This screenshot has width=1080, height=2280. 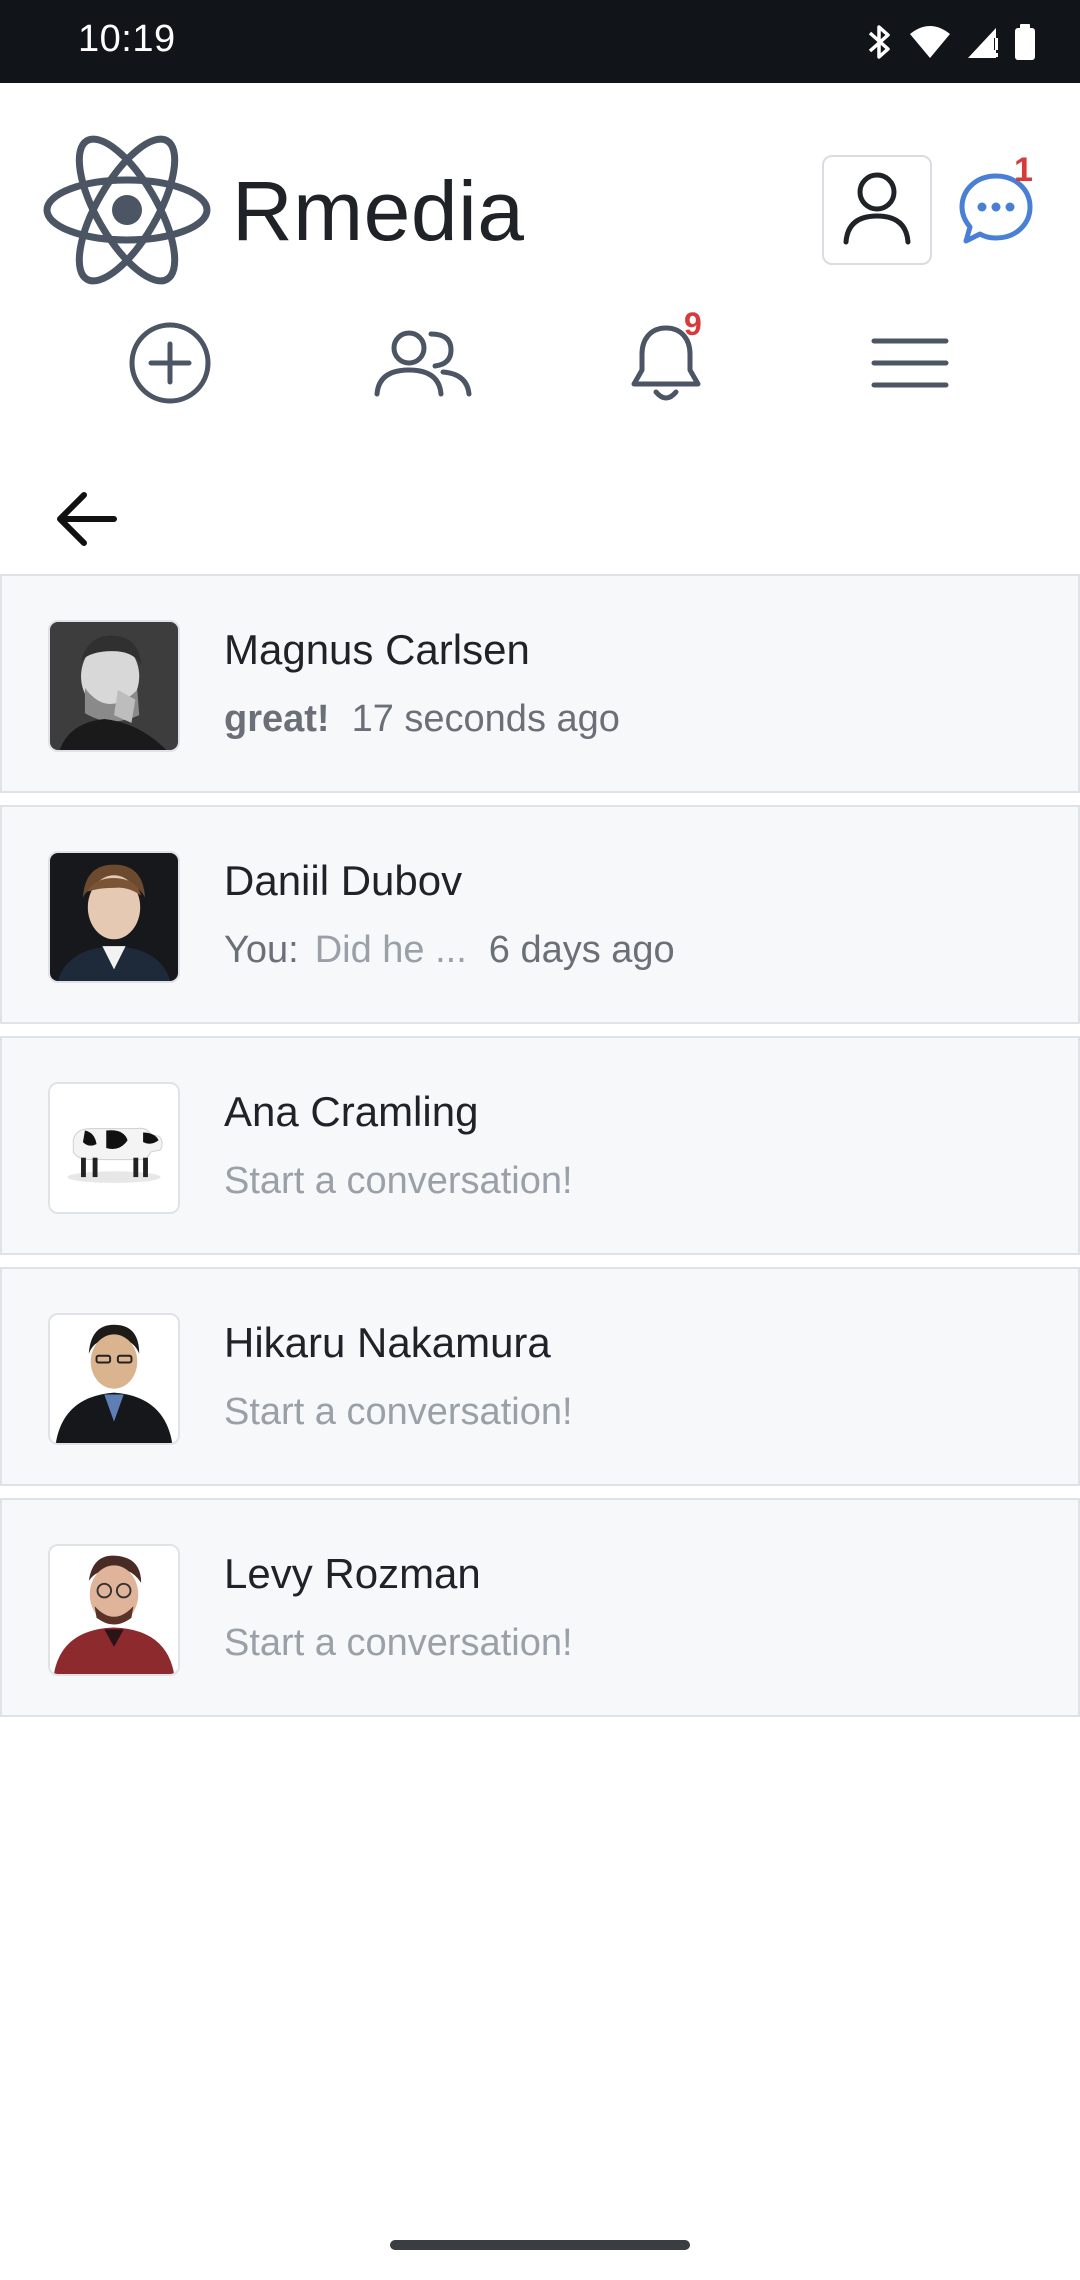 What do you see at coordinates (666, 365) in the screenshot?
I see `notifications-button` at bounding box center [666, 365].